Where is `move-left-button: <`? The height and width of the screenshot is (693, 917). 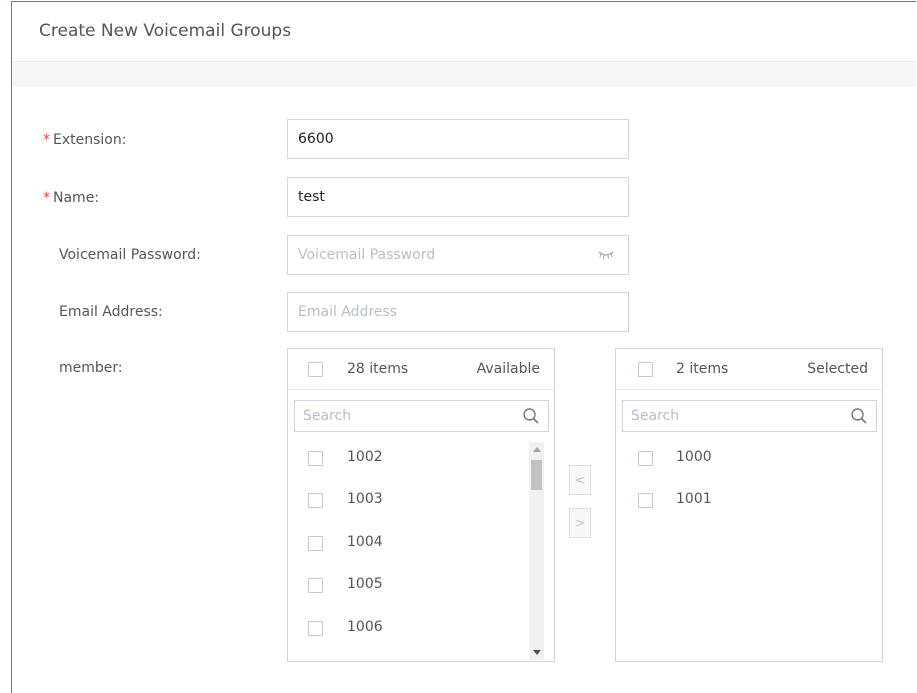 move-left-button: < is located at coordinates (580, 480).